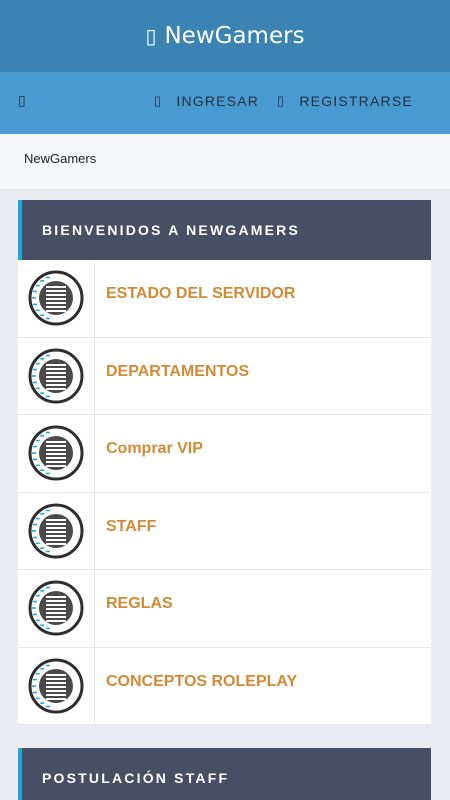 The height and width of the screenshot is (800, 450). What do you see at coordinates (134, 608) in the screenshot?
I see `forum-title: REGLAS` at bounding box center [134, 608].